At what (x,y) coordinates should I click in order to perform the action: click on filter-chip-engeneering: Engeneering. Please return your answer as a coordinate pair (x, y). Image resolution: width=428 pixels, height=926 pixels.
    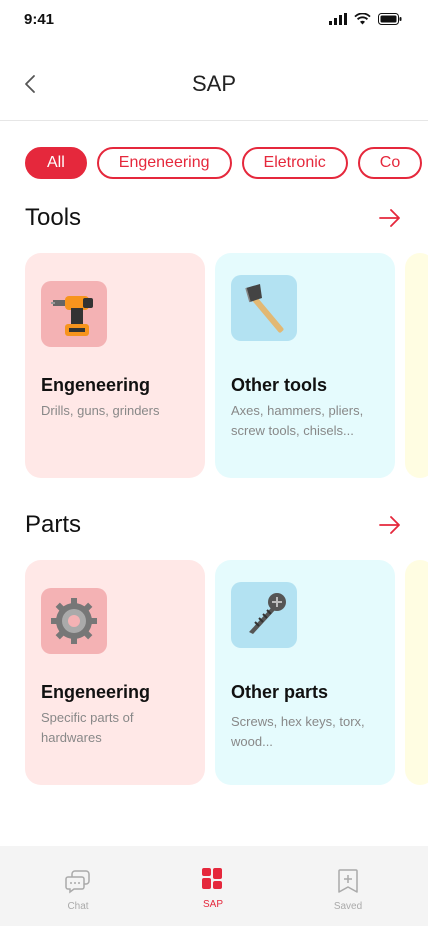
    Looking at the image, I should click on (164, 163).